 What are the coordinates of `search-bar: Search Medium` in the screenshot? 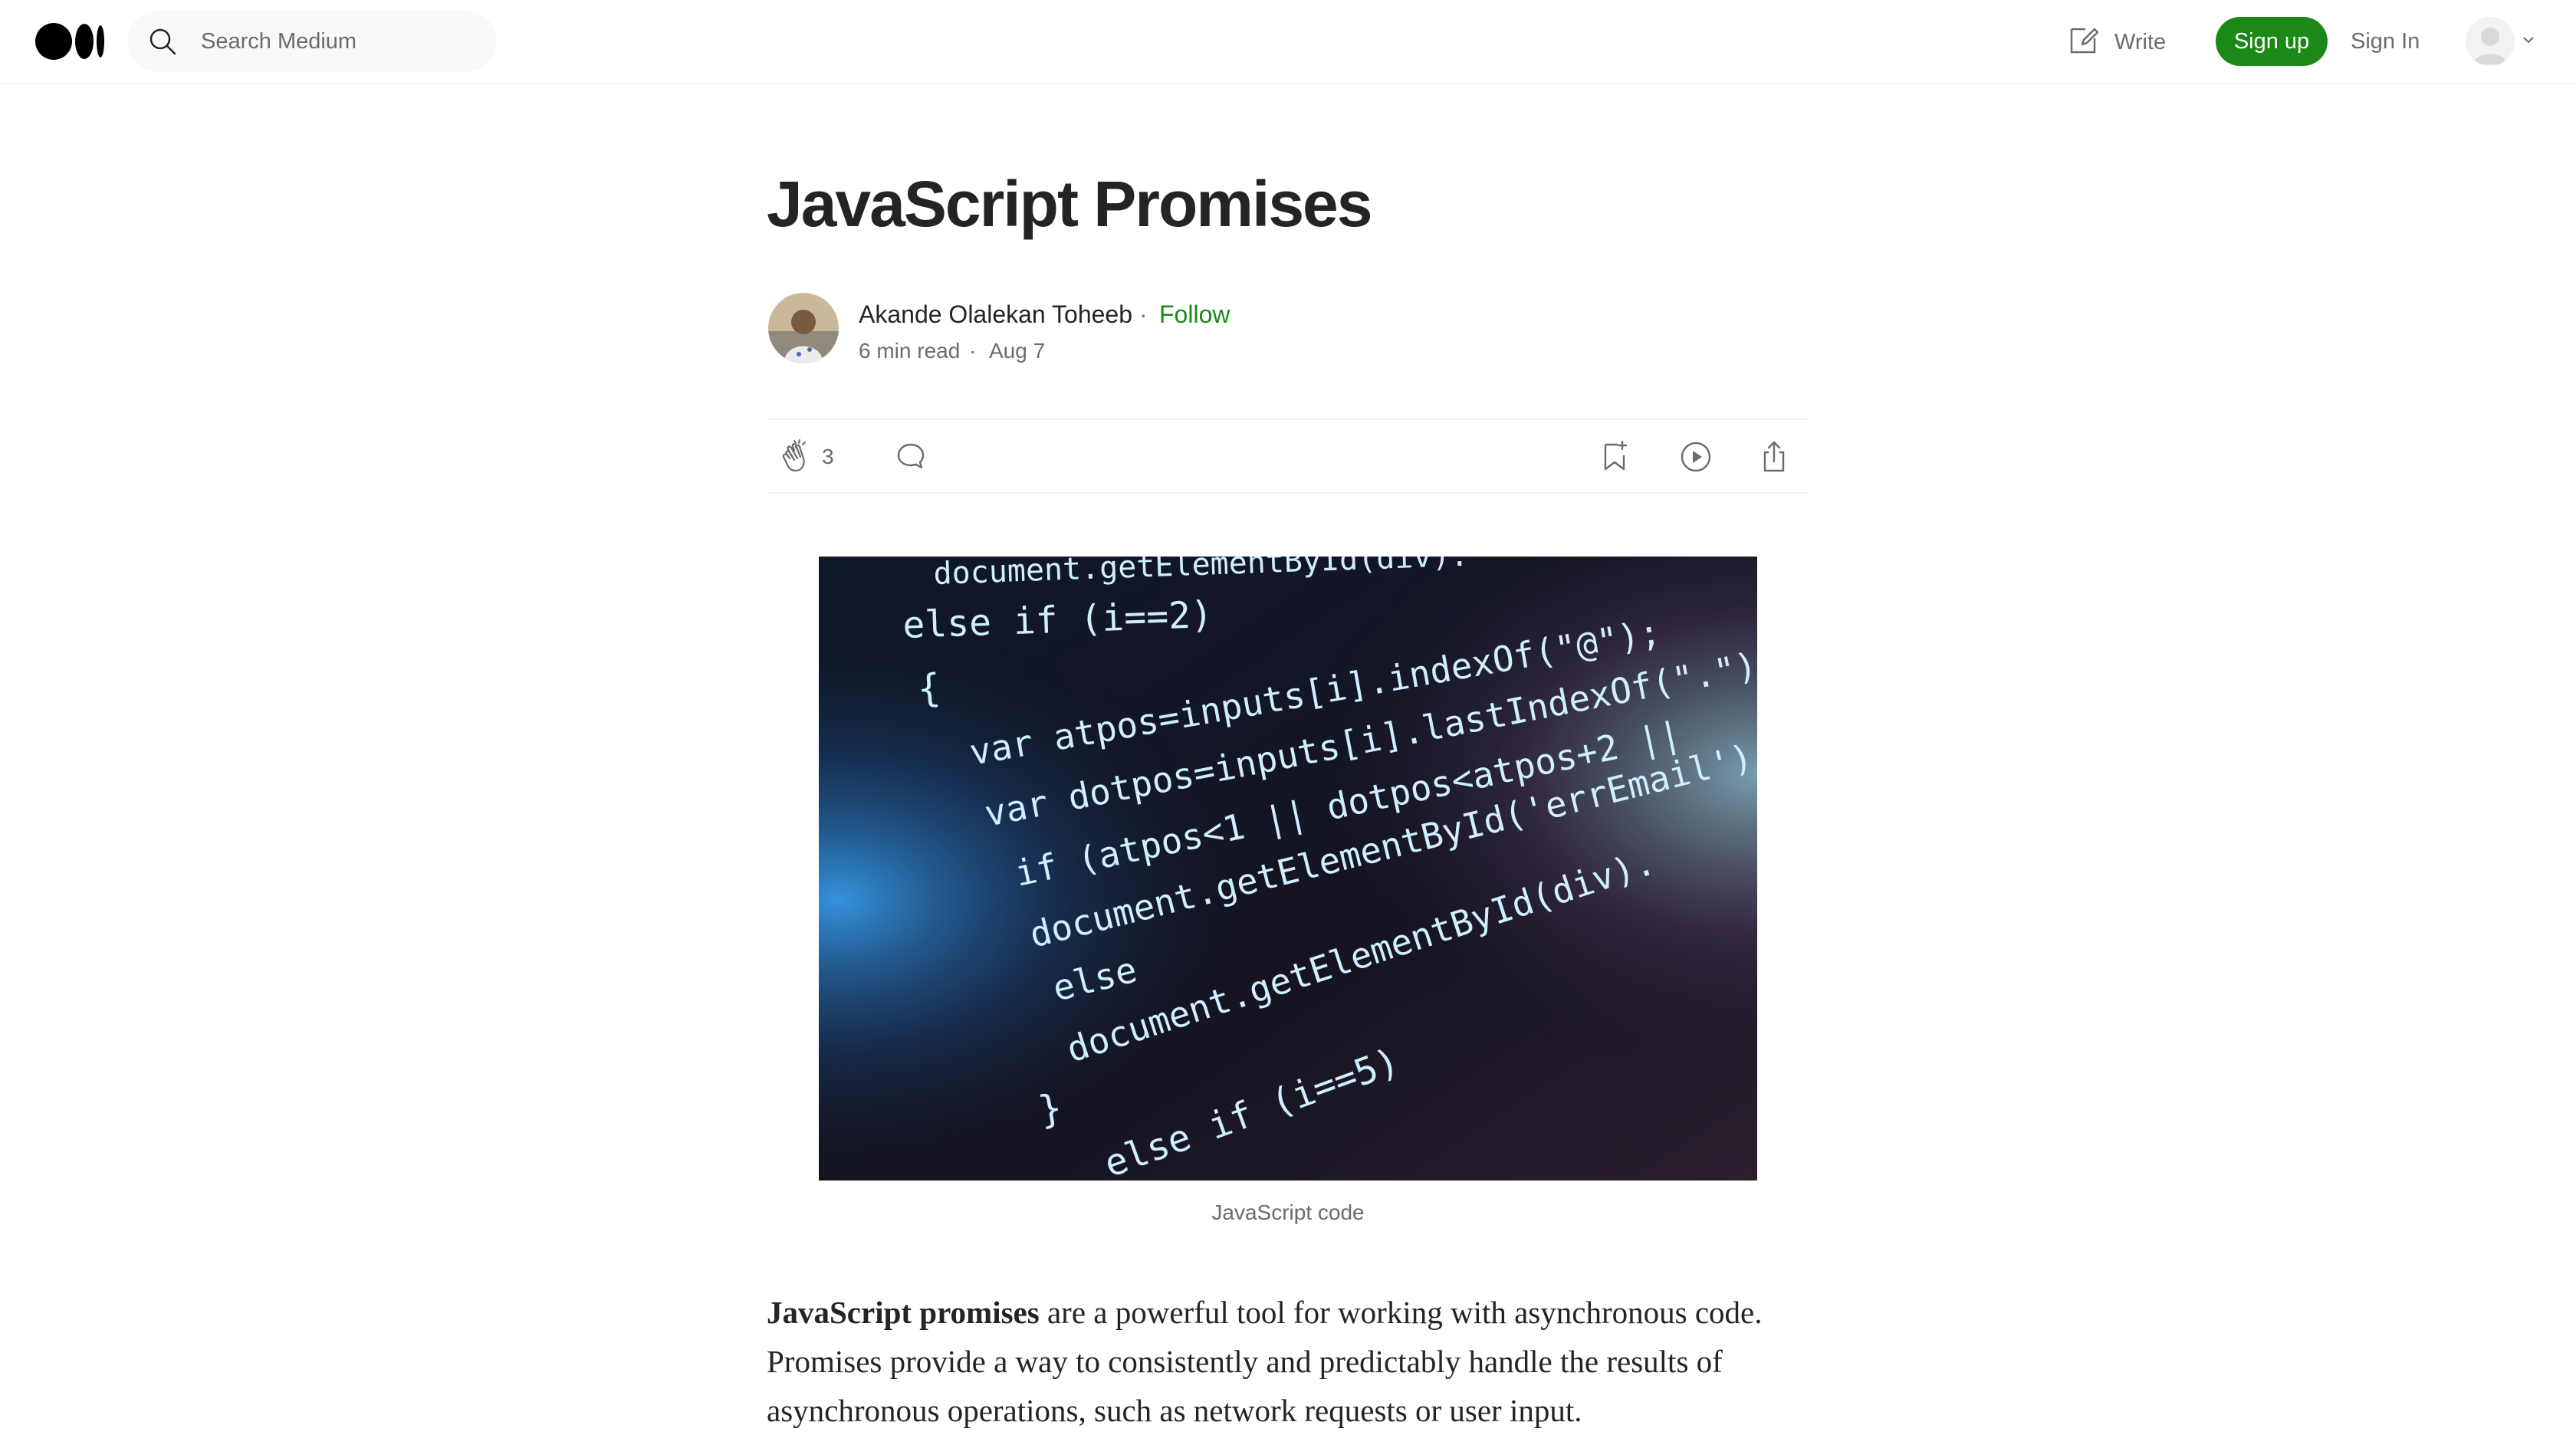 It's located at (312, 41).